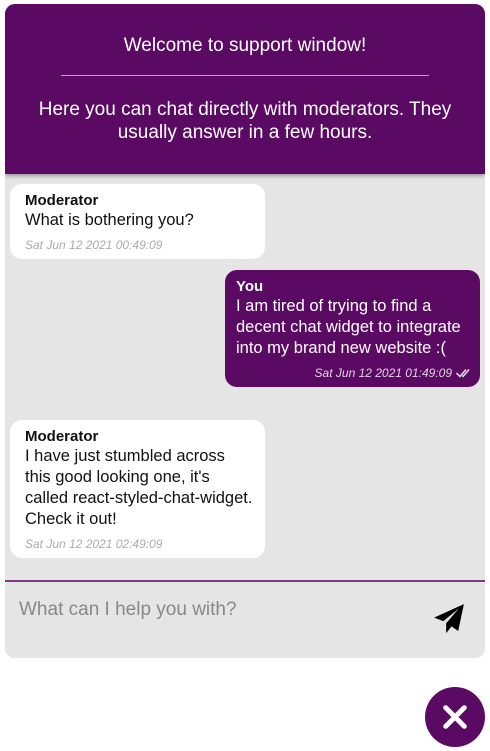  I want to click on message-composer, so click(245, 619).